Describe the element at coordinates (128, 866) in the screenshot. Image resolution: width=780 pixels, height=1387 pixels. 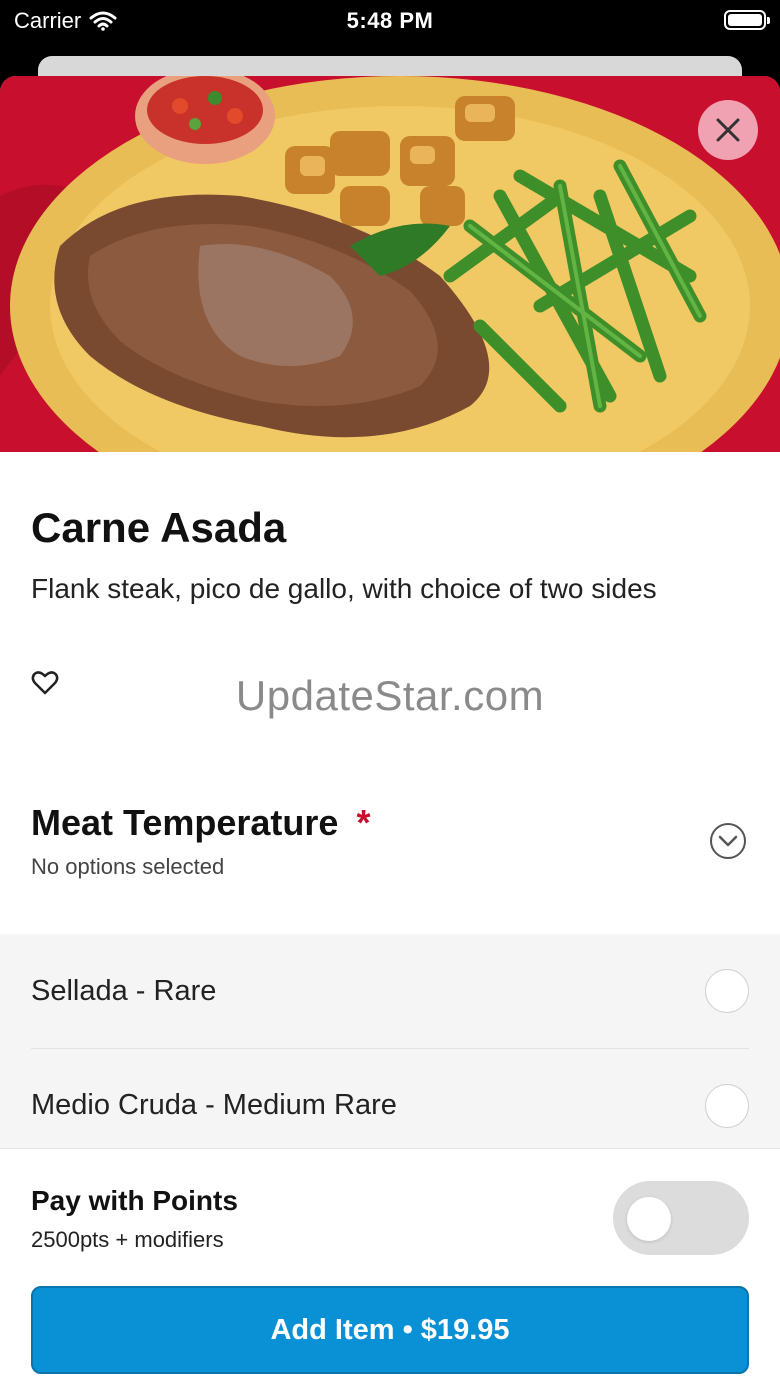
I see `modifier-group-subtitle: No options selected` at that location.